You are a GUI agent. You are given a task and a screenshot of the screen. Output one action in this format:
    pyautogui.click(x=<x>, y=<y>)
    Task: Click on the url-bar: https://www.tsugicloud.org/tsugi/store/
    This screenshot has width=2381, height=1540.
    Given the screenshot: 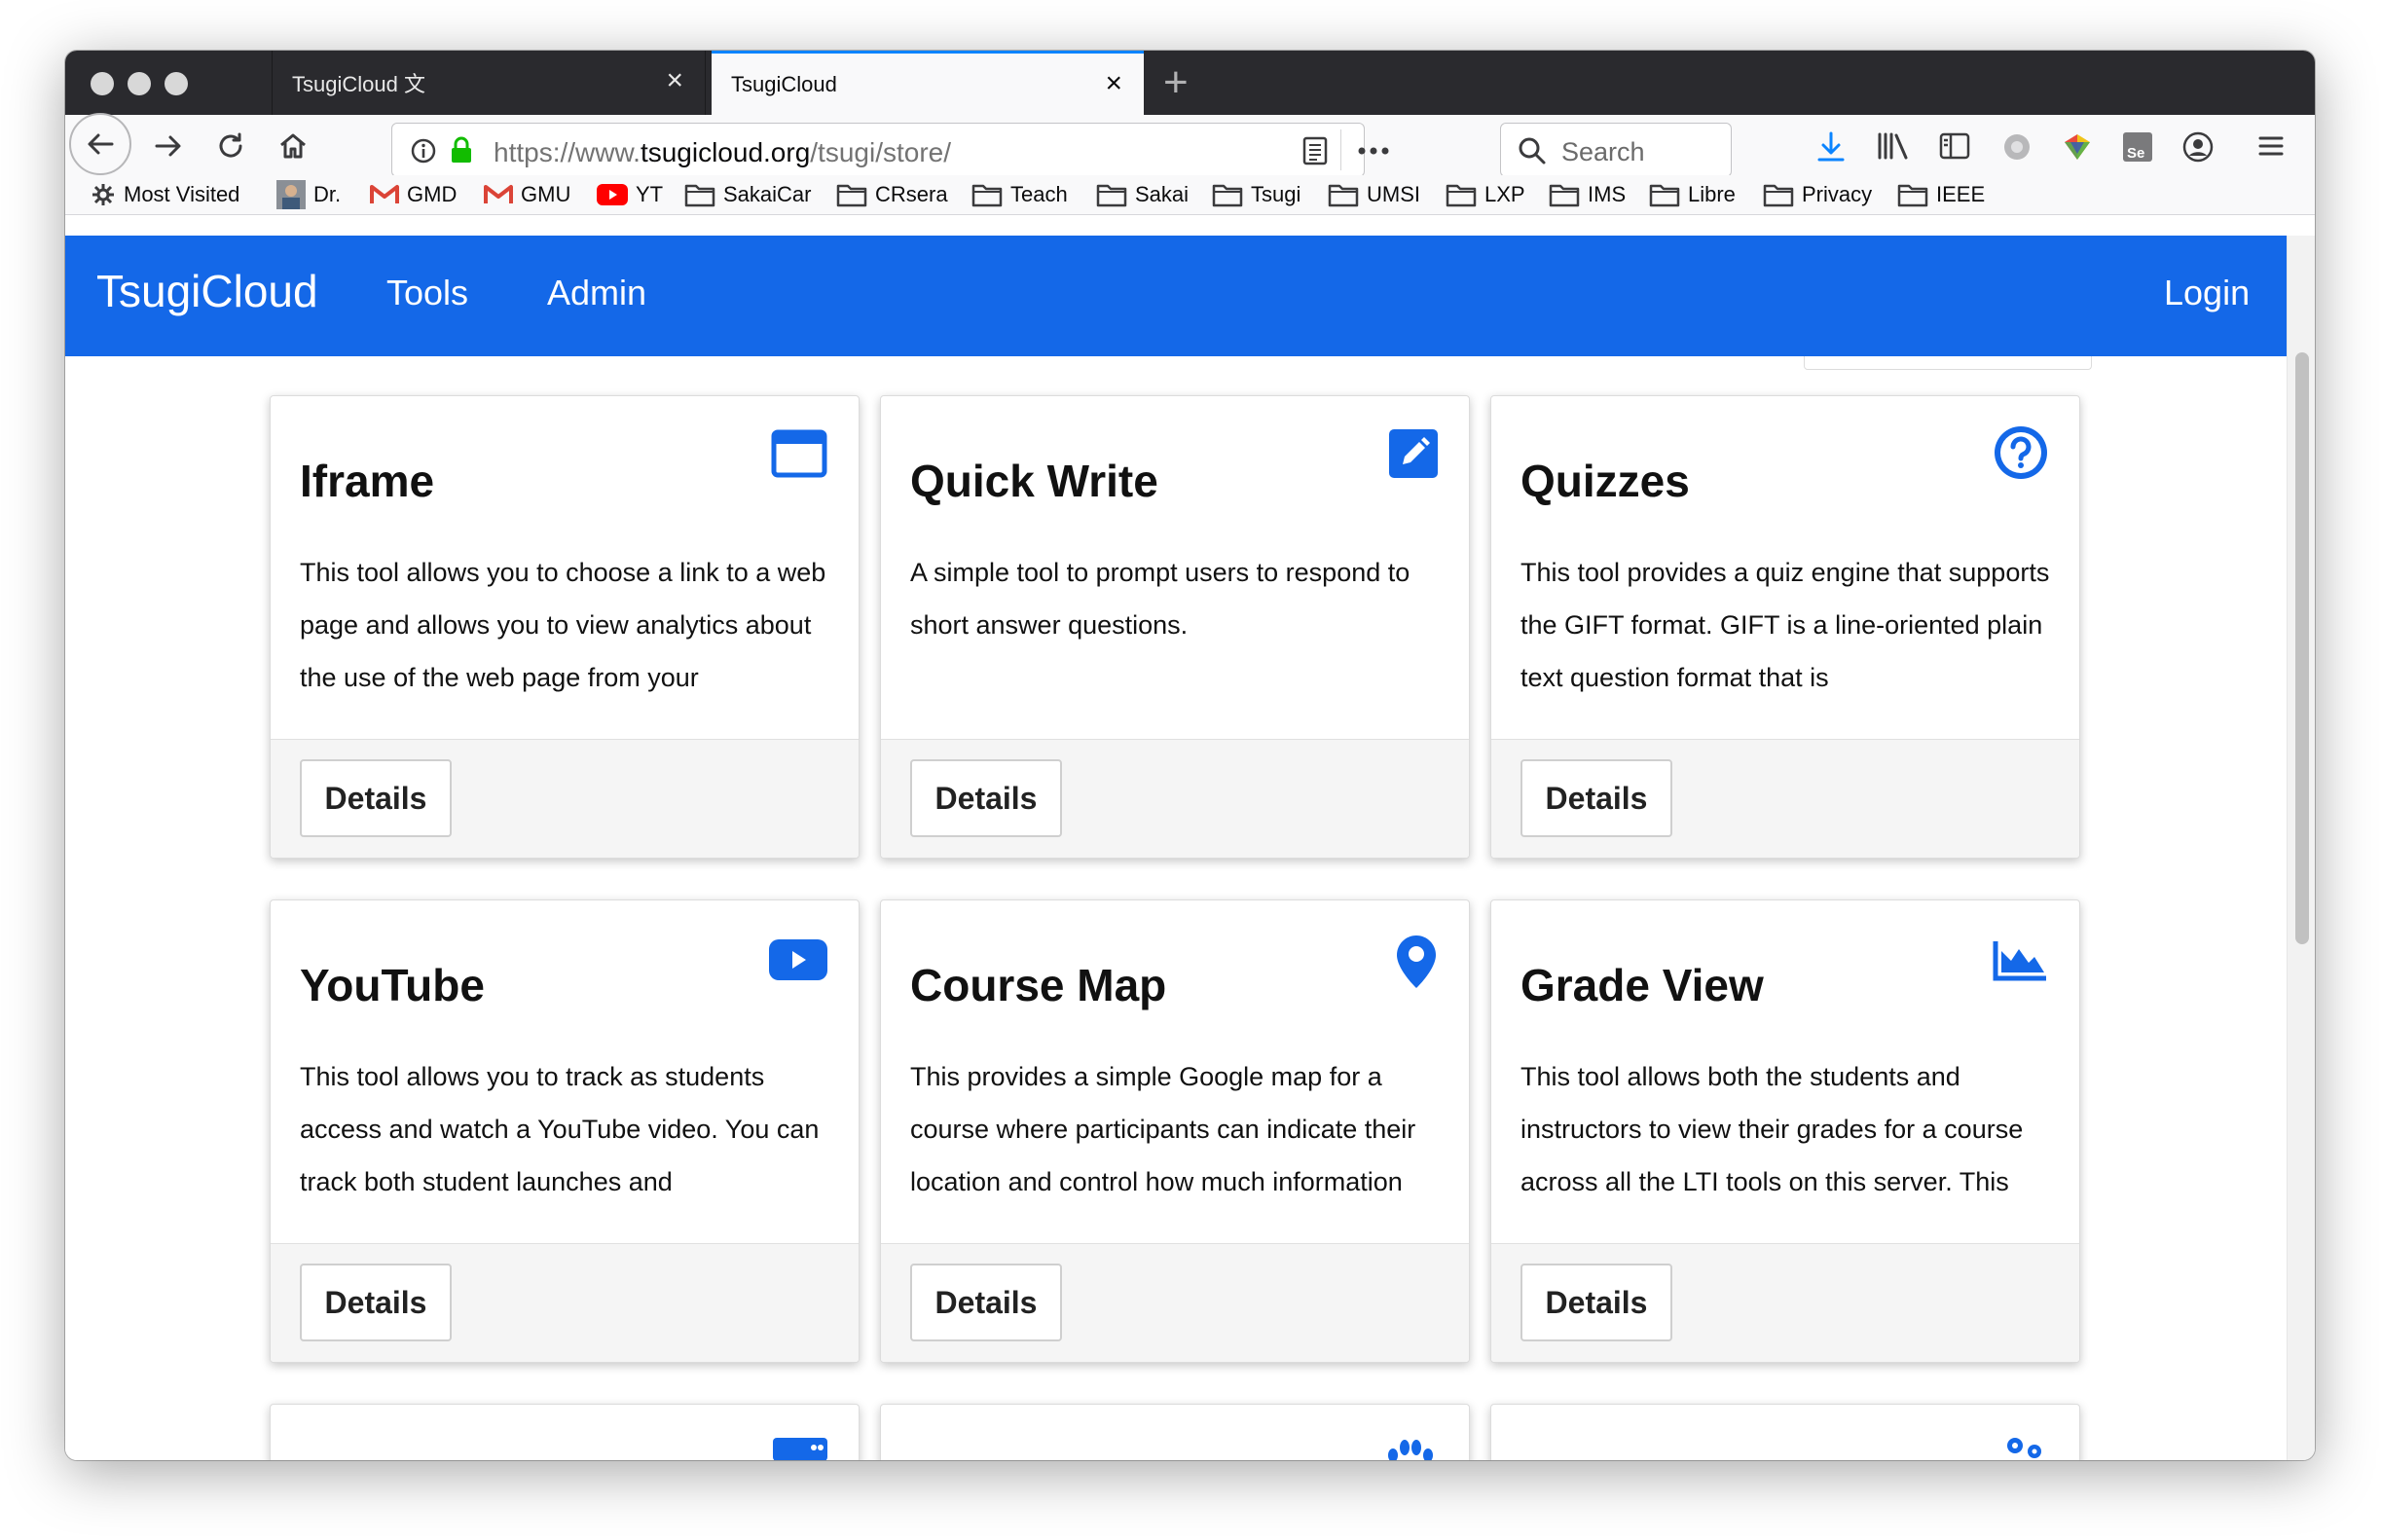 What is the action you would take?
    pyautogui.click(x=890, y=150)
    